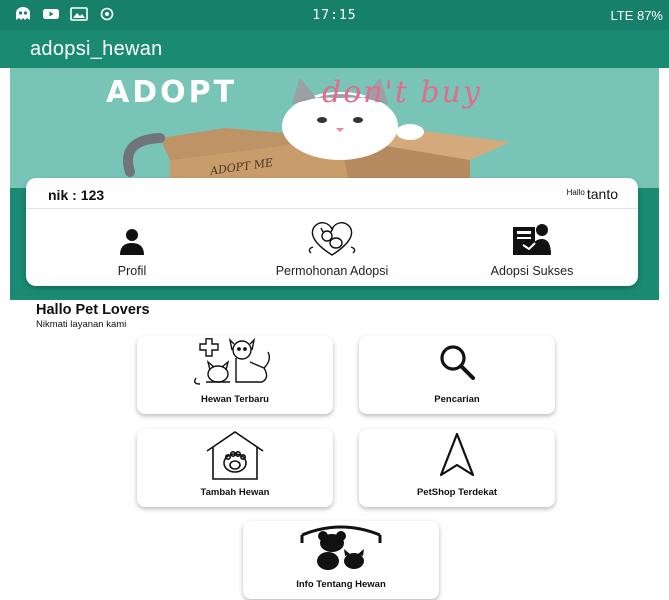 The image size is (669, 600). I want to click on app-bar: adopsi_hewan, so click(334, 49).